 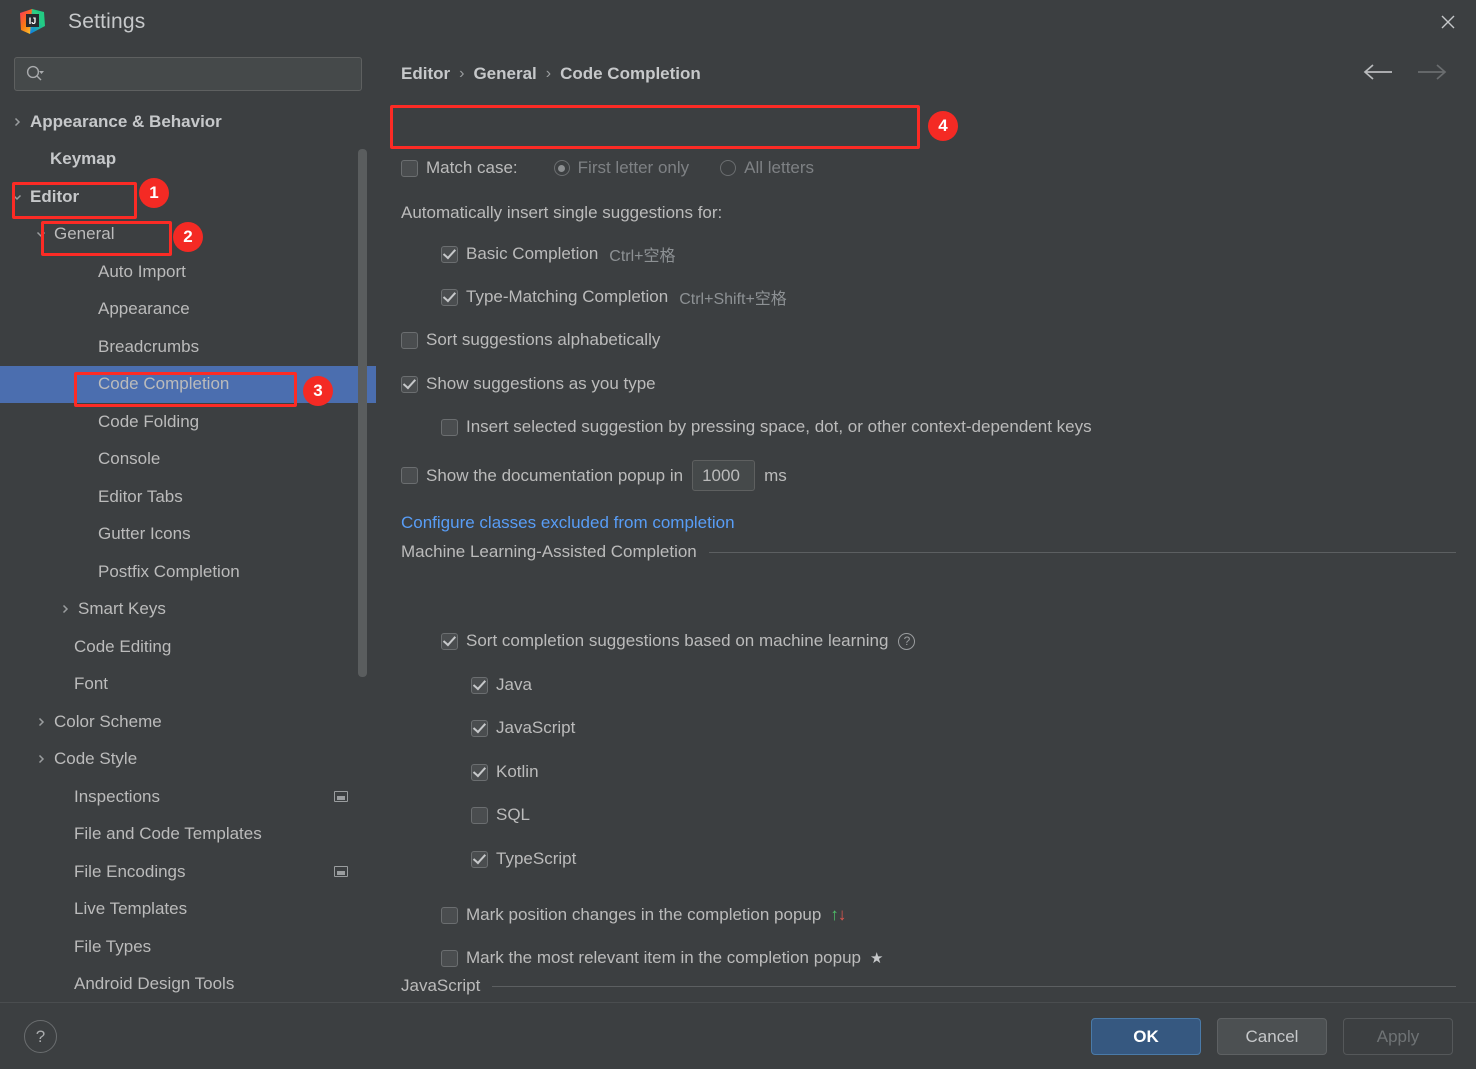 What do you see at coordinates (449, 915) in the screenshot?
I see `mark-position-checkbox` at bounding box center [449, 915].